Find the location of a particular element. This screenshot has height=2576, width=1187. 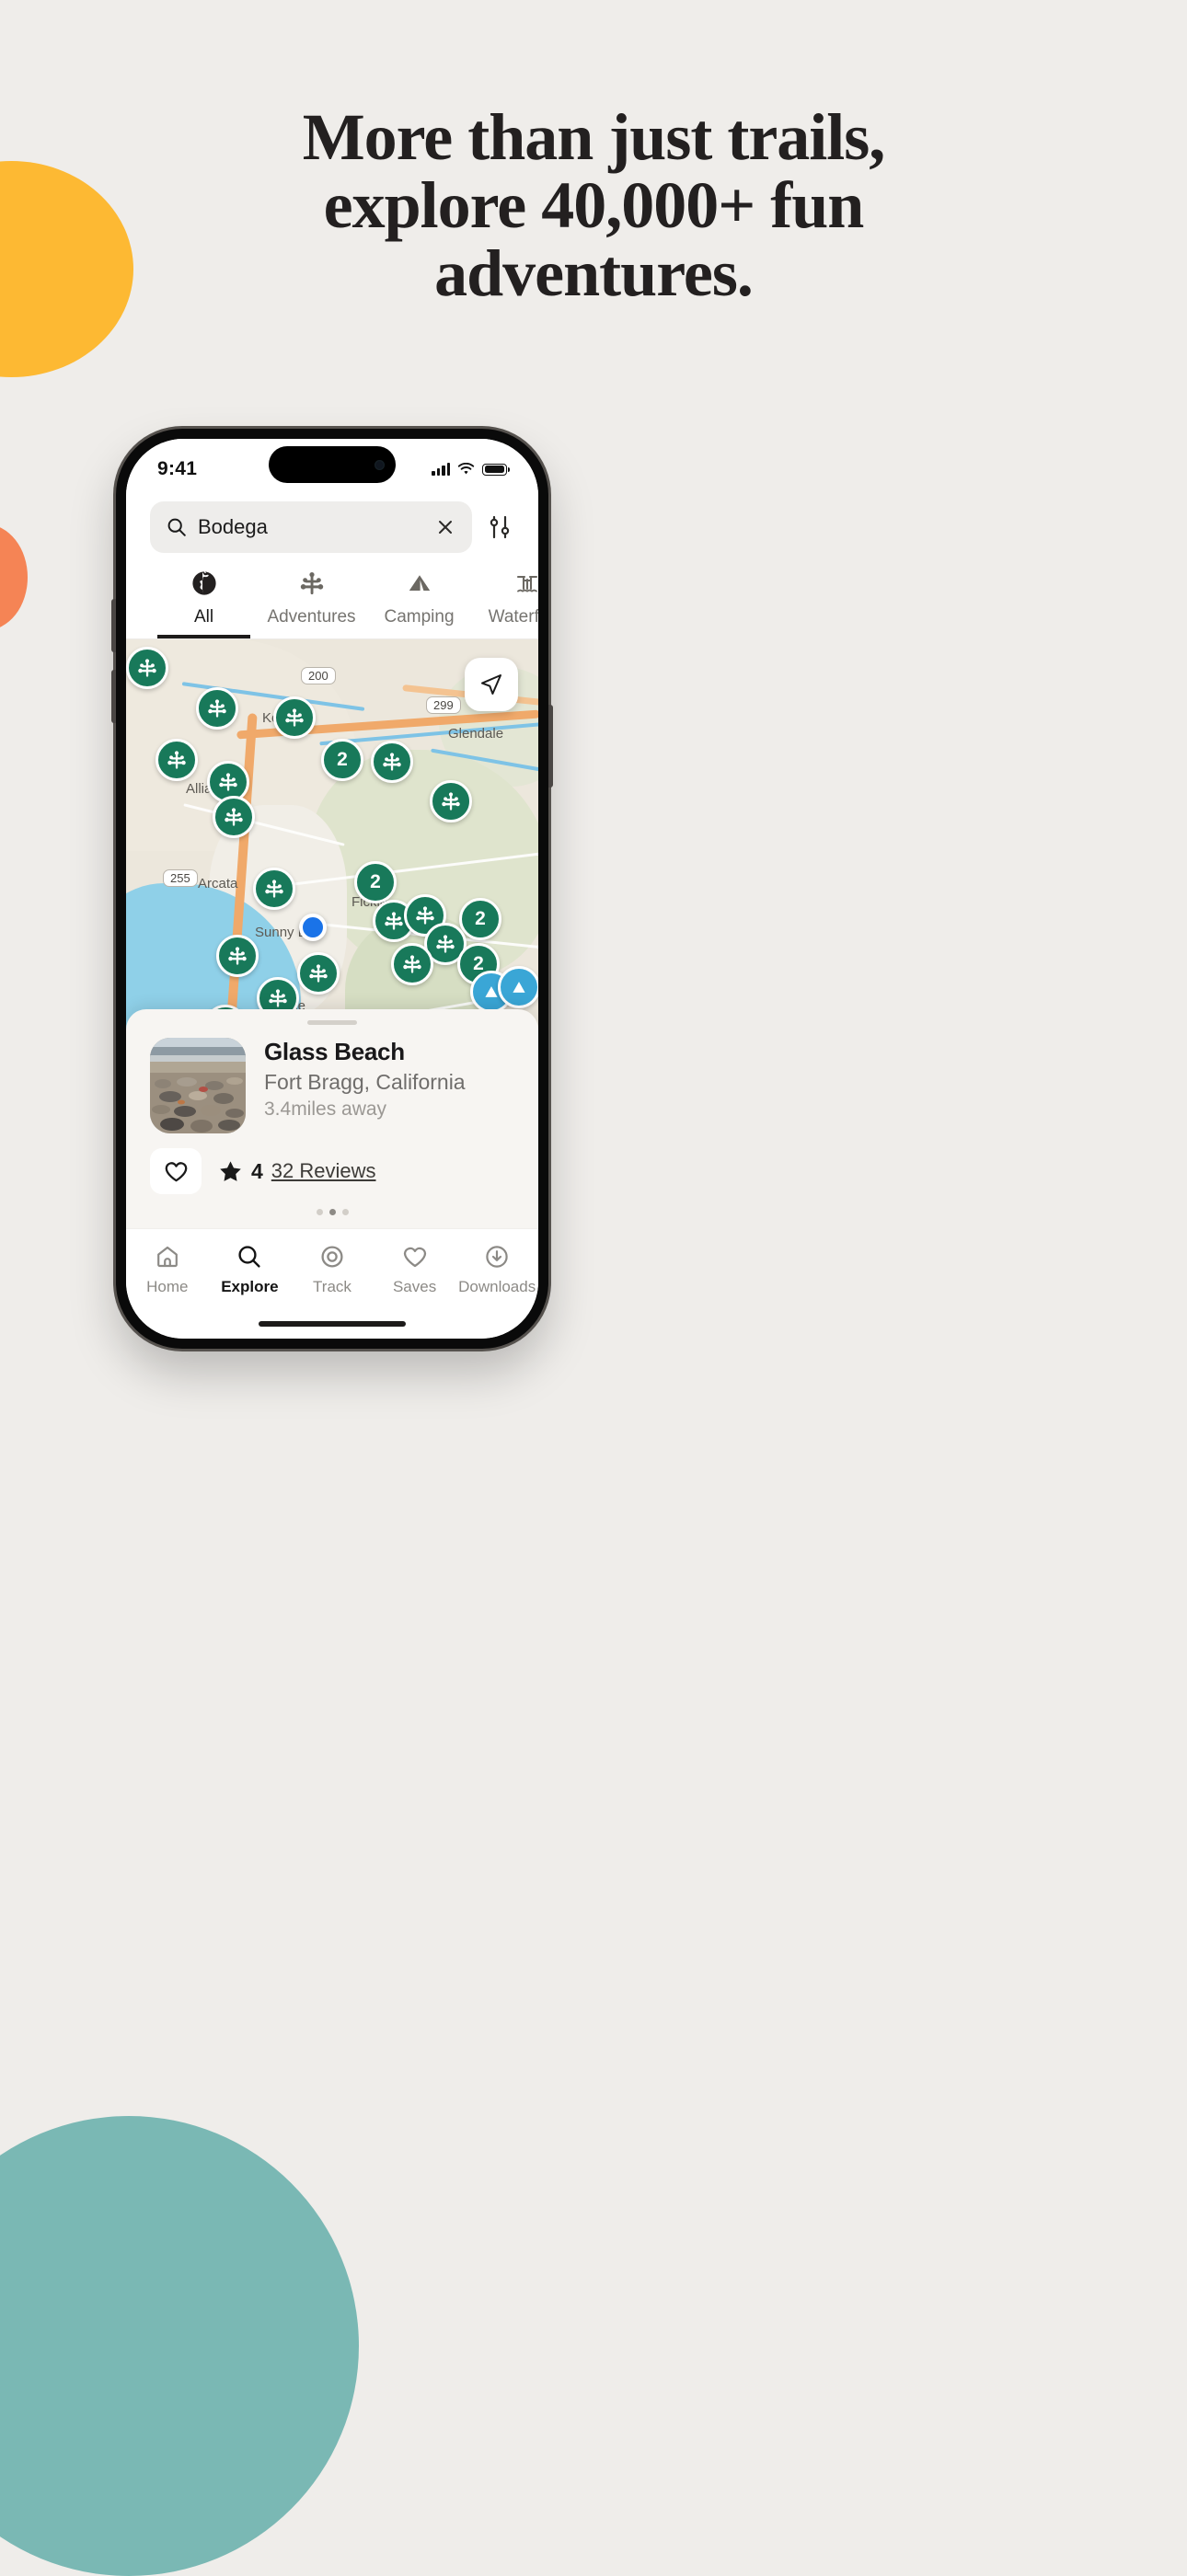

card-drag-handle is located at coordinates (332, 1022).